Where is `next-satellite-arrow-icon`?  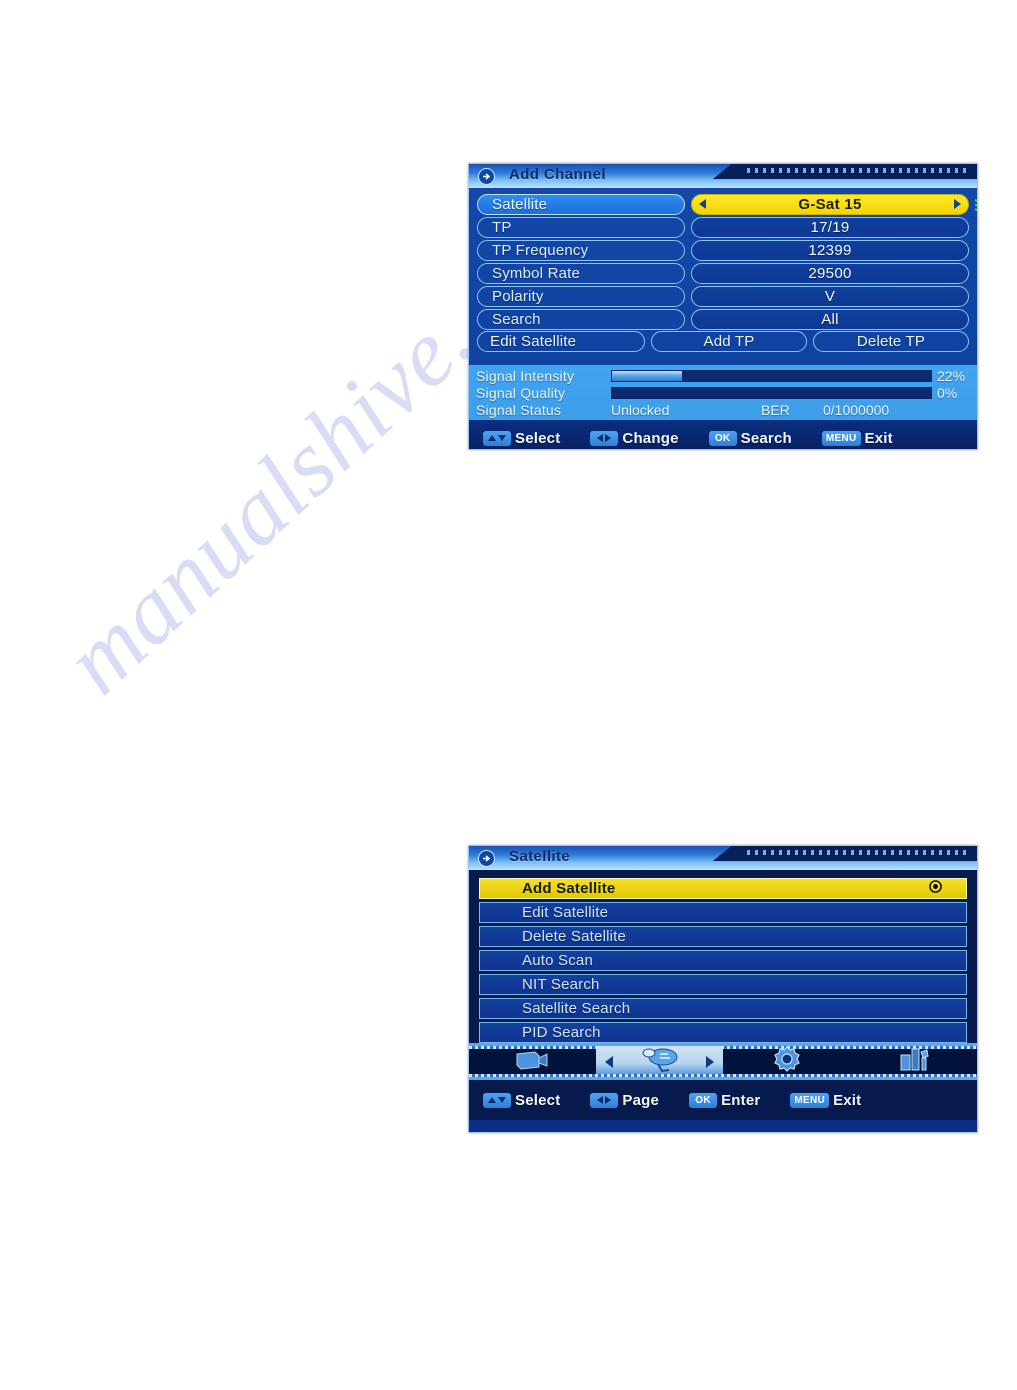
next-satellite-arrow-icon is located at coordinates (957, 204).